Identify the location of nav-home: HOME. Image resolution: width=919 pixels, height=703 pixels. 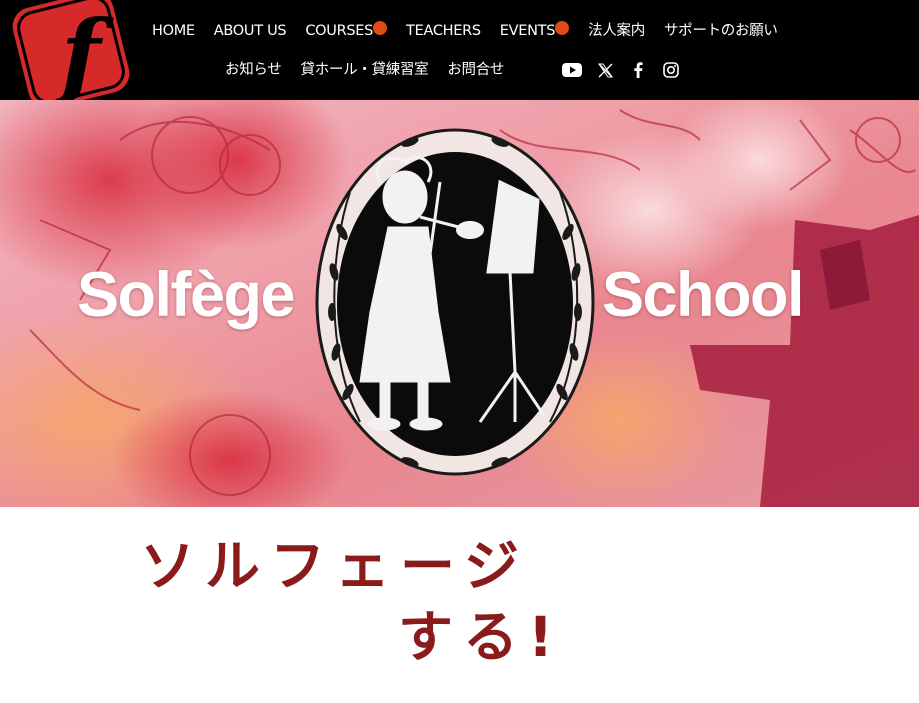
(173, 31).